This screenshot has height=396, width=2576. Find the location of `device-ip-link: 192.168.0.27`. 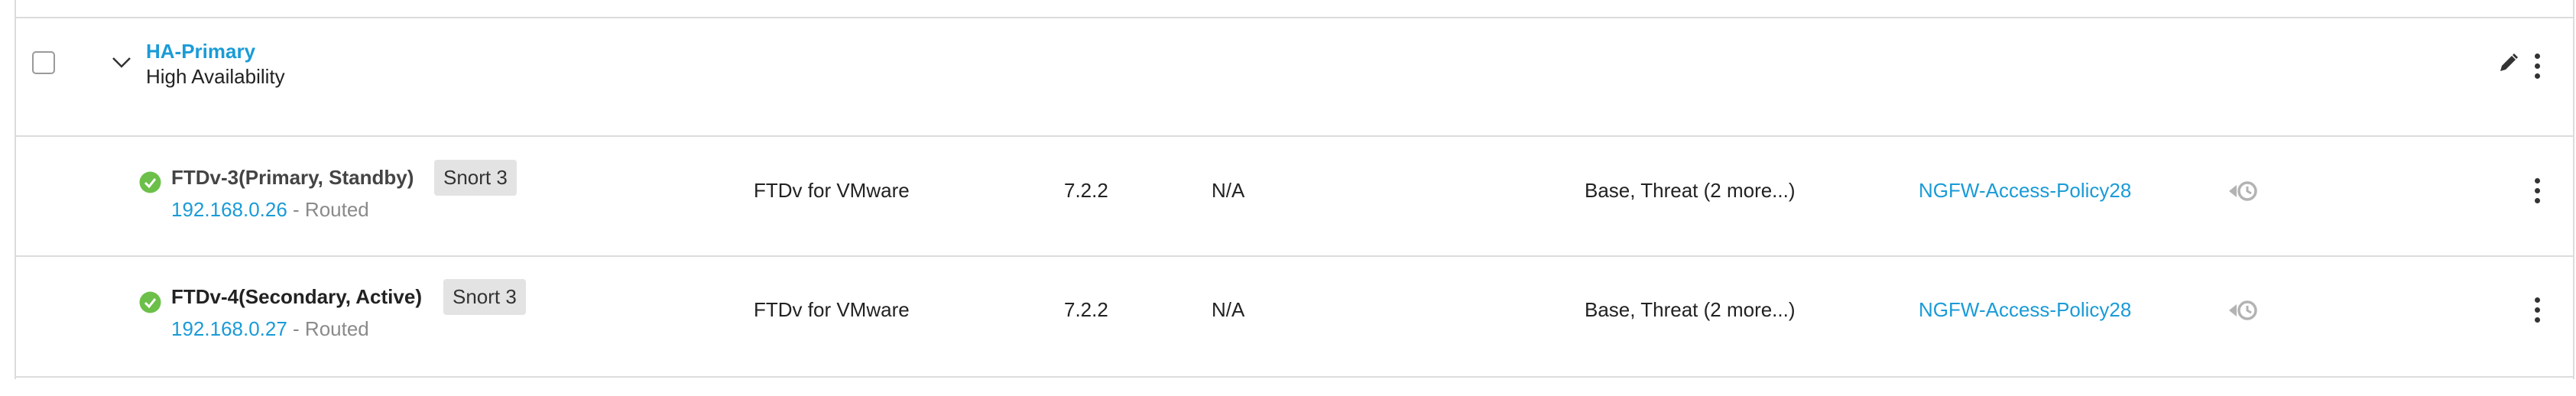

device-ip-link: 192.168.0.27 is located at coordinates (229, 329).